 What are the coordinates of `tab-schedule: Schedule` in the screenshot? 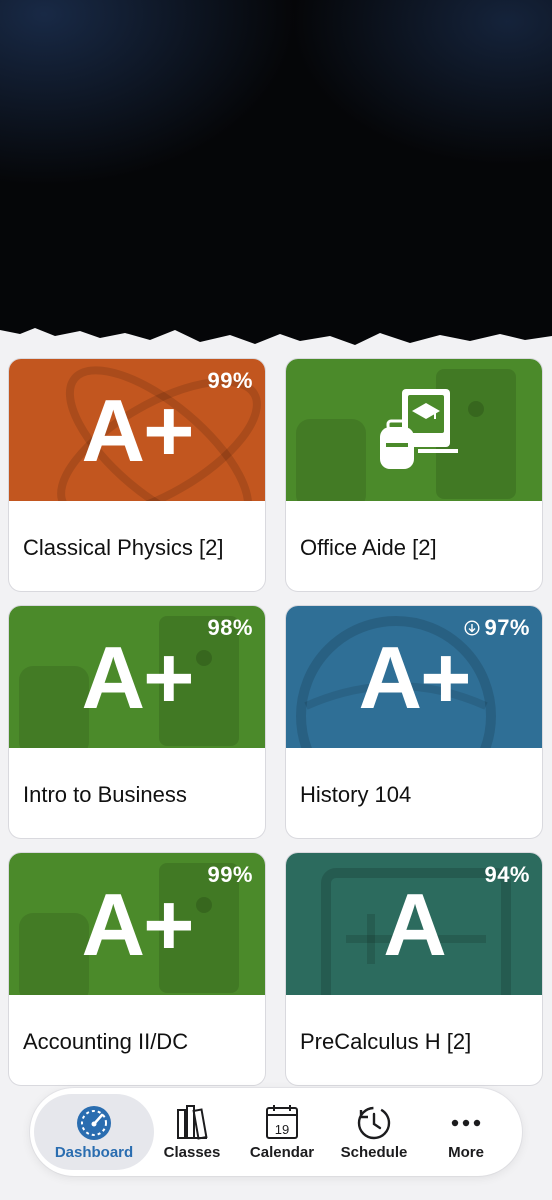 It's located at (374, 1132).